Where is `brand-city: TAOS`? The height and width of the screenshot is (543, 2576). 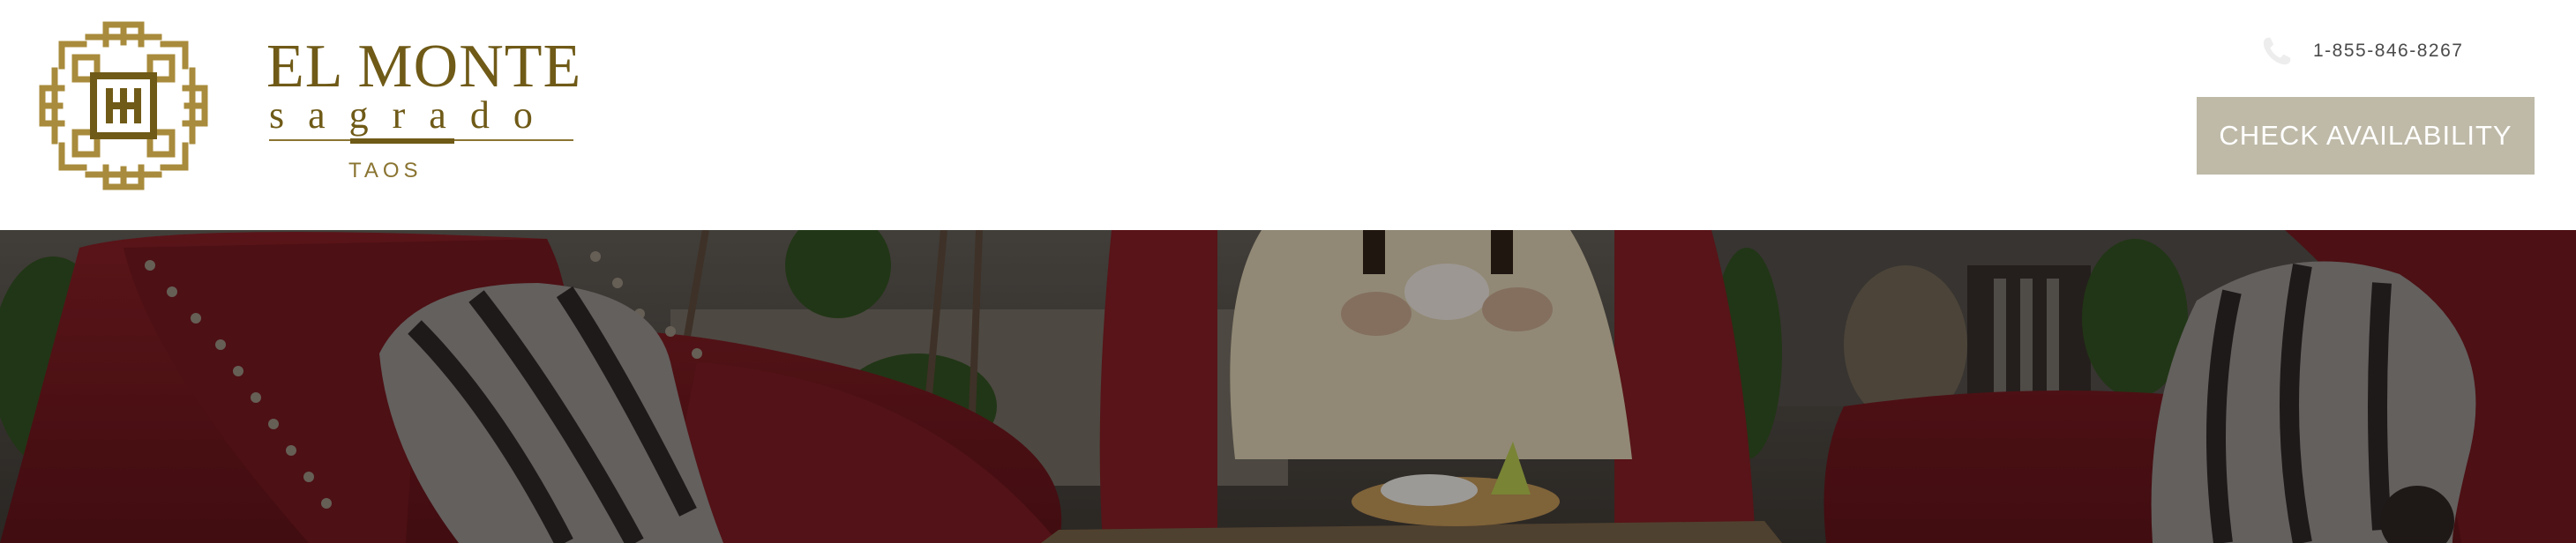 brand-city: TAOS is located at coordinates (386, 170).